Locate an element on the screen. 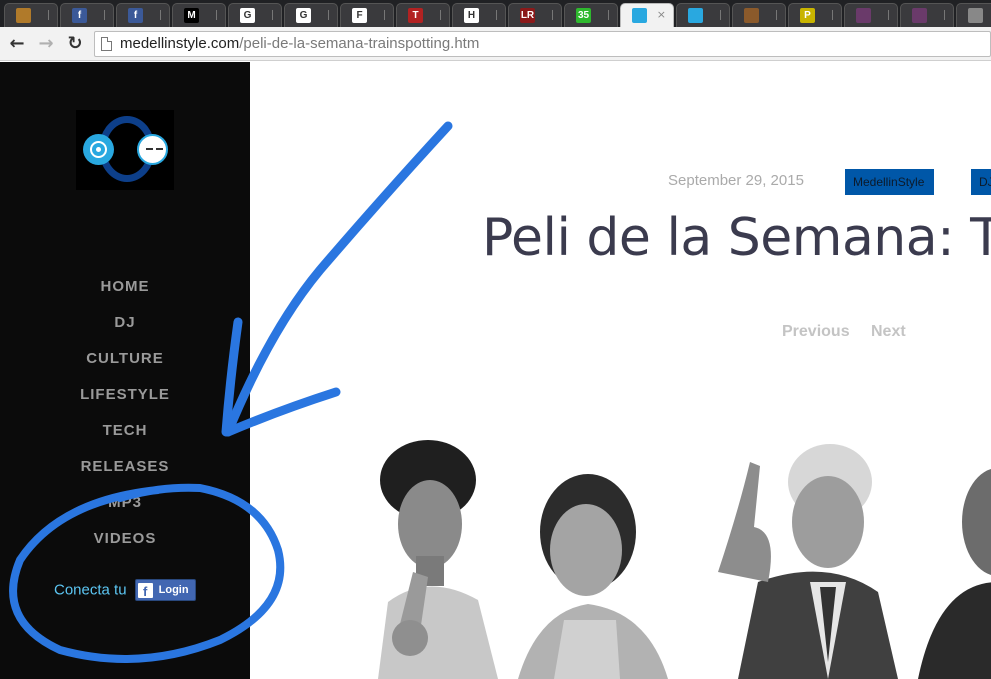  t-letter-icon: T is located at coordinates (415, 15).